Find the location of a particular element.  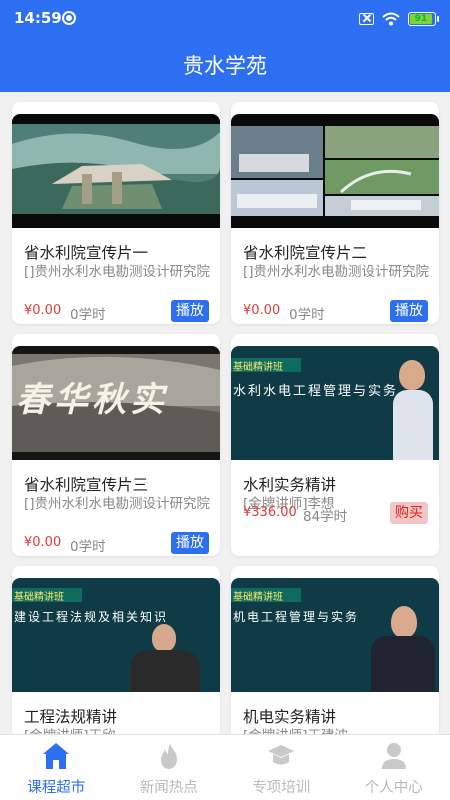

nav-label: 个人中心 is located at coordinates (393, 788).